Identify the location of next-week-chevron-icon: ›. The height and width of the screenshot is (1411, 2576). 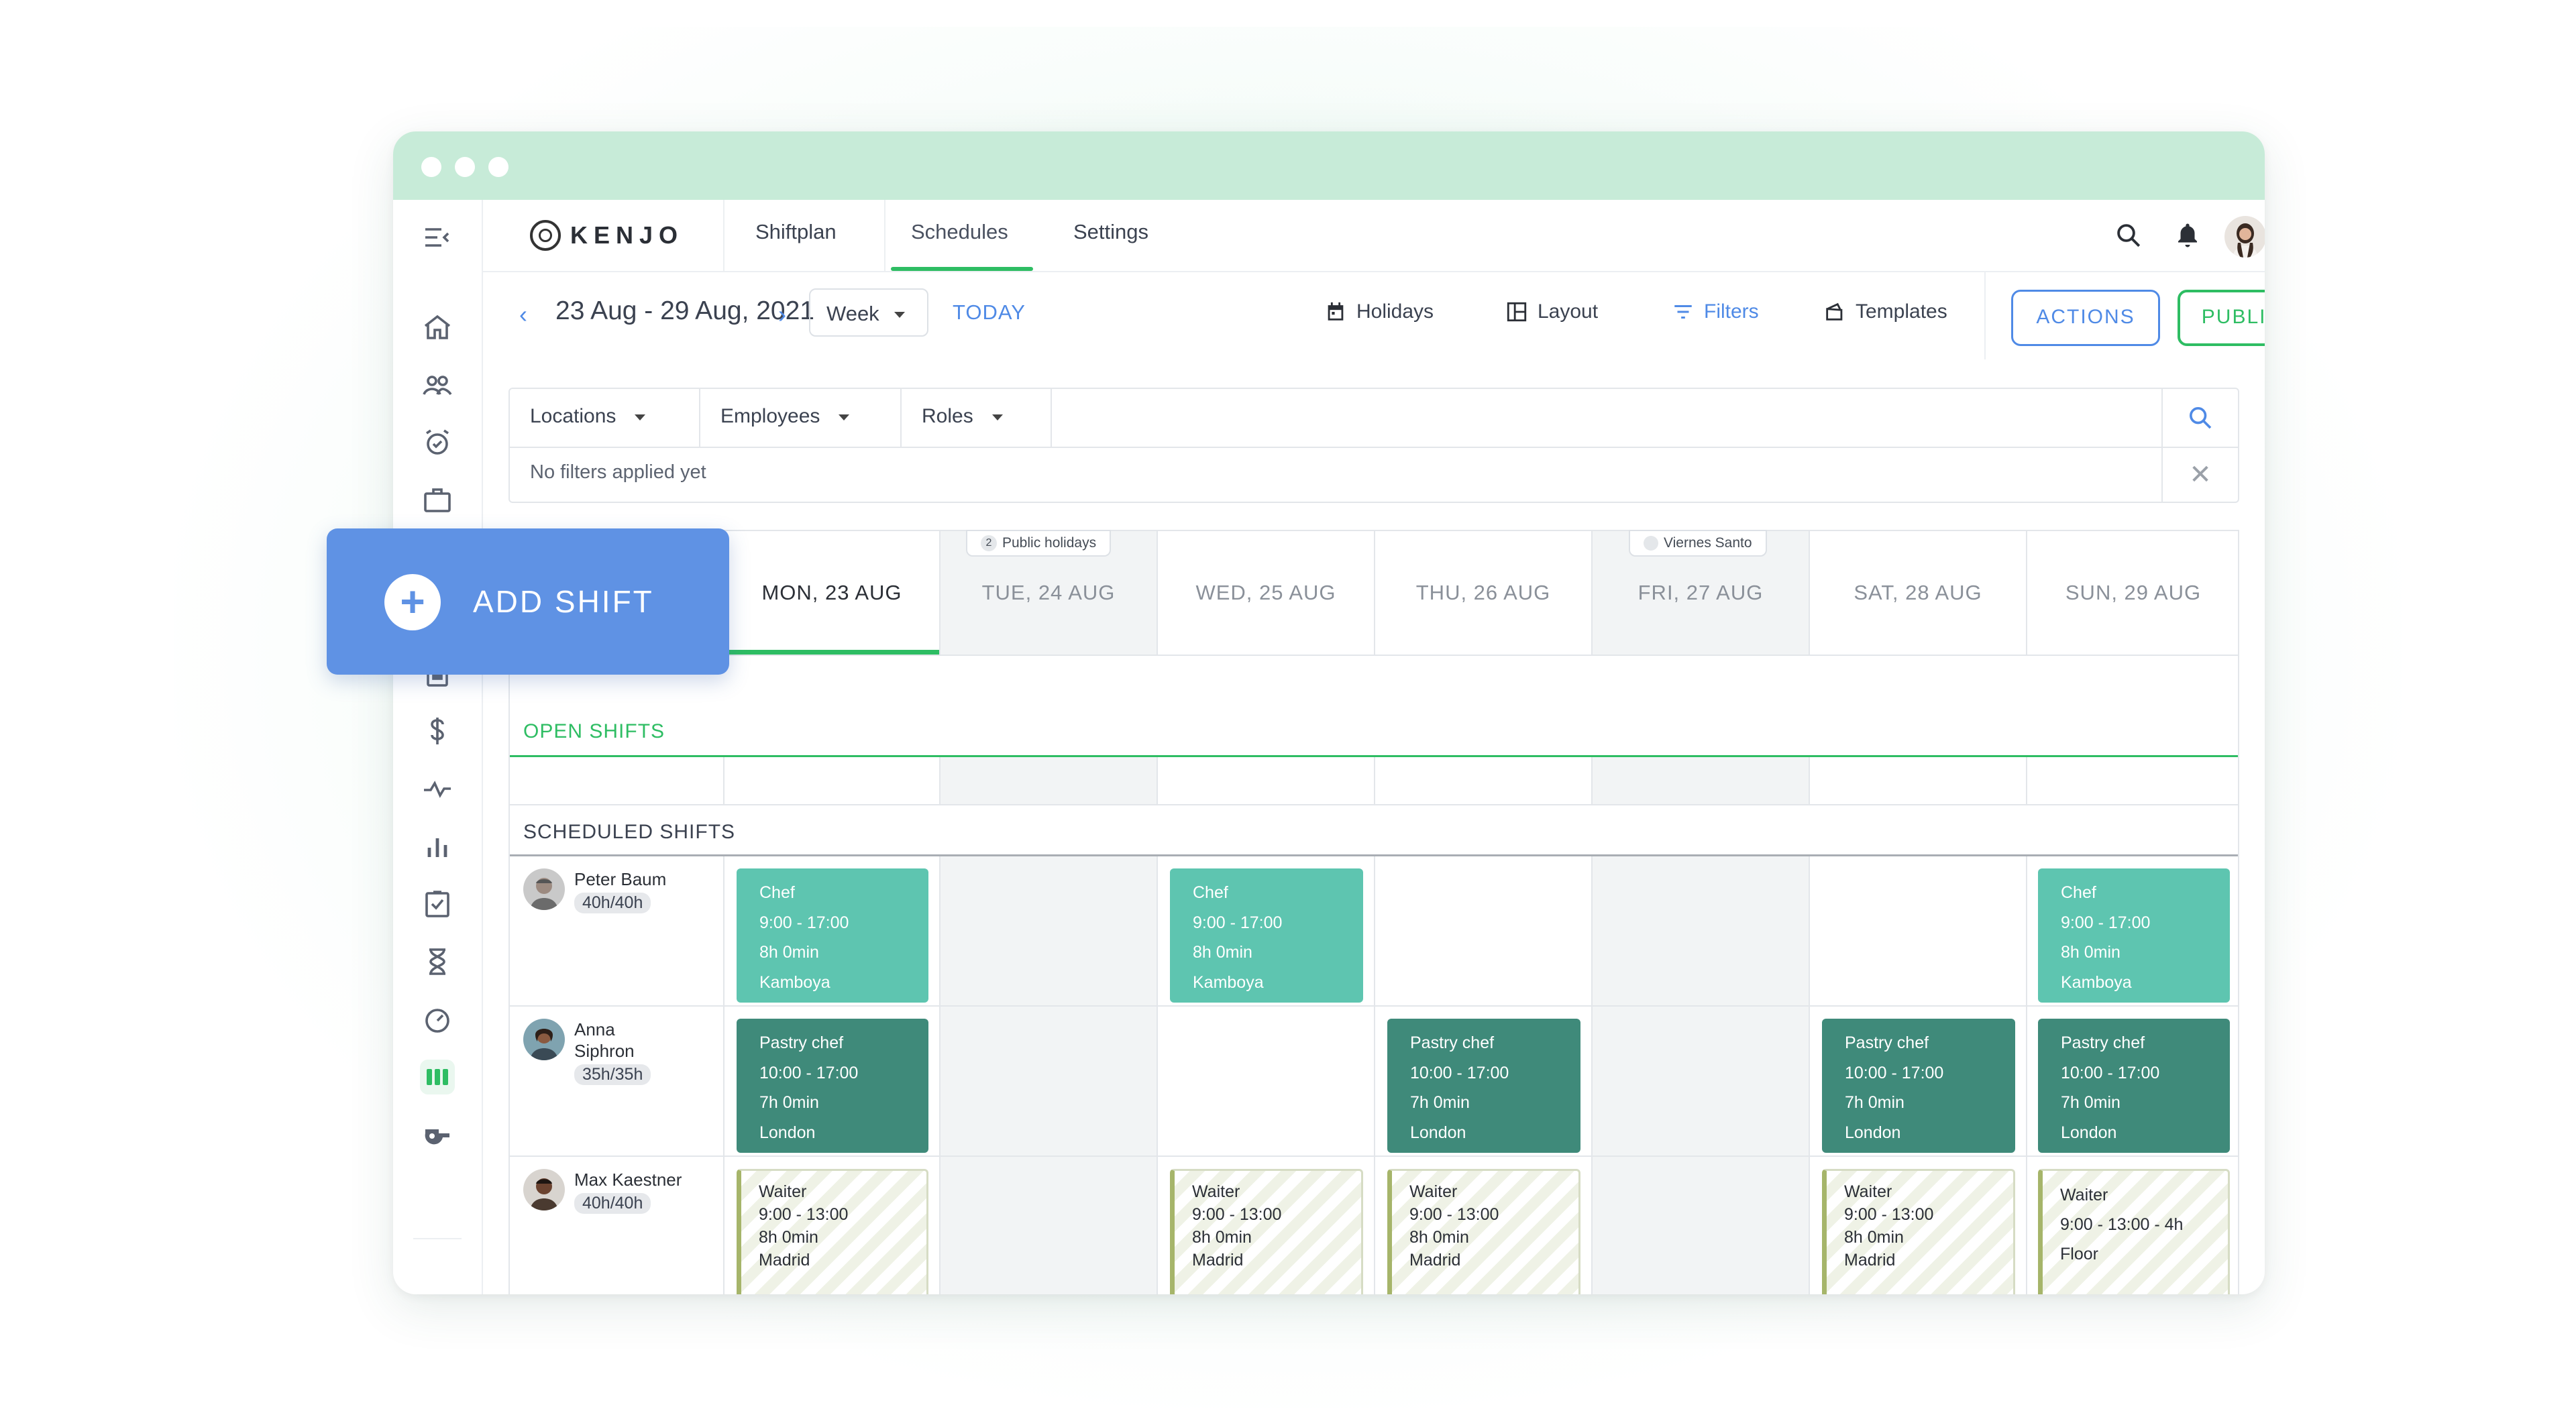
(782, 314).